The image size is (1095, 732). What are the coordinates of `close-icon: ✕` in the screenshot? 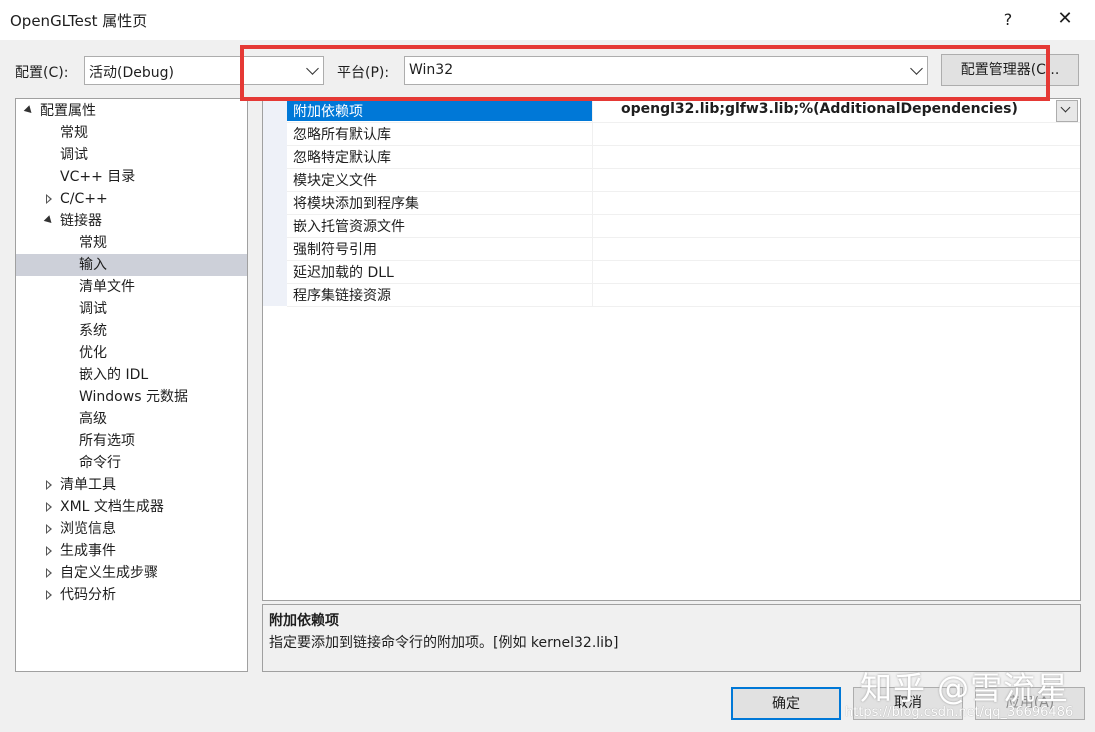 It's located at (1065, 19).